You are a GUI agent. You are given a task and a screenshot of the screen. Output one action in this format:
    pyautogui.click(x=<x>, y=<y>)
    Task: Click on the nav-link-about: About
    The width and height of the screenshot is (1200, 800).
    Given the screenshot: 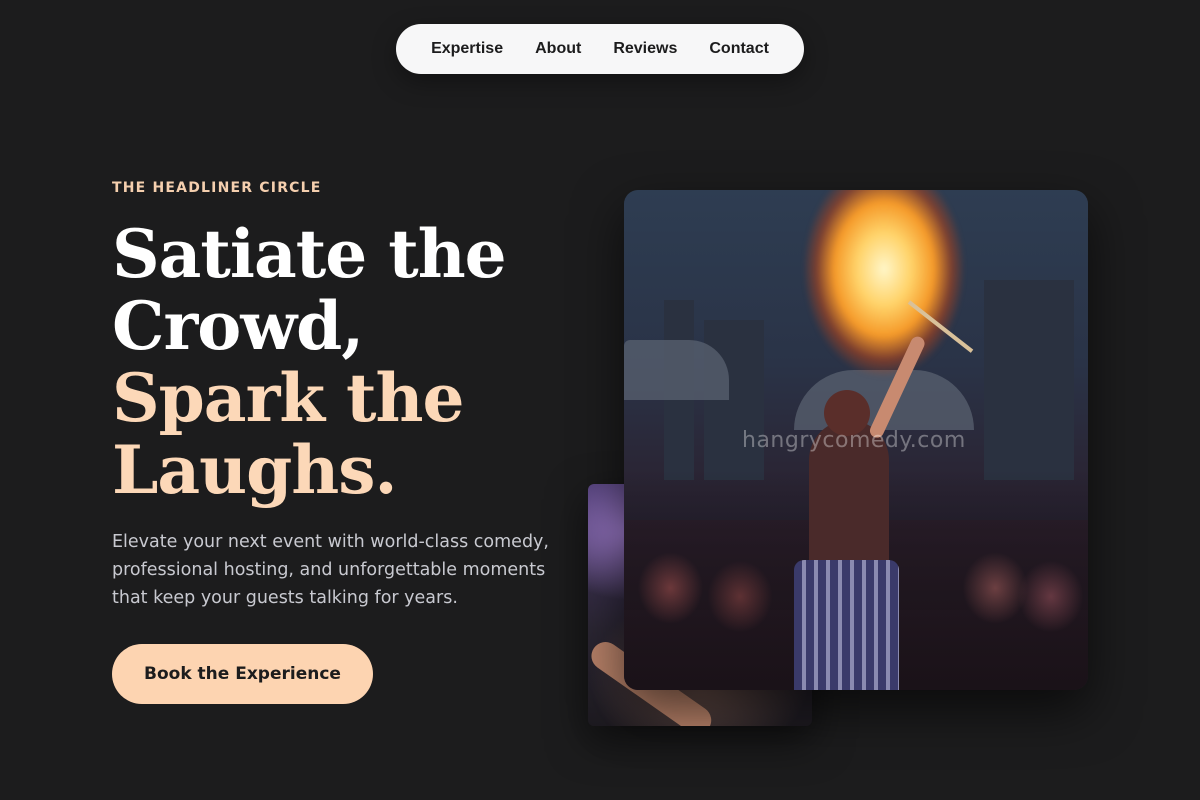 What is the action you would take?
    pyautogui.click(x=558, y=49)
    